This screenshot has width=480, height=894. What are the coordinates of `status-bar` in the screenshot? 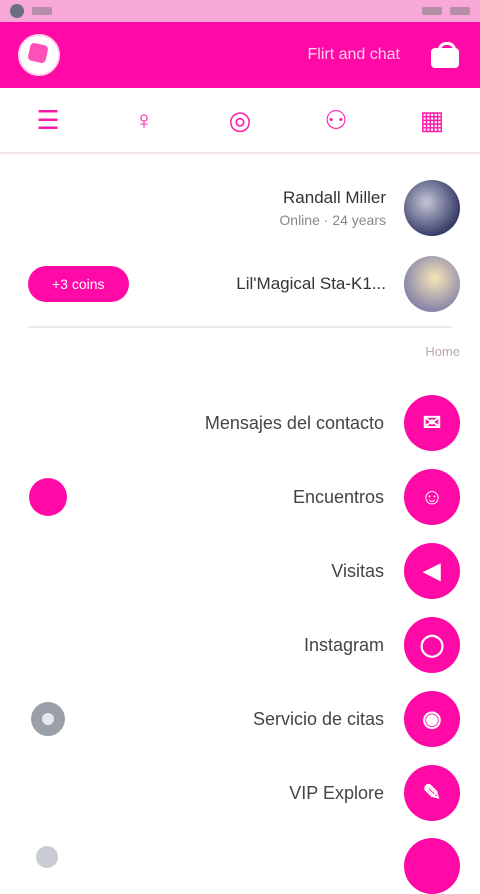 It's located at (240, 11).